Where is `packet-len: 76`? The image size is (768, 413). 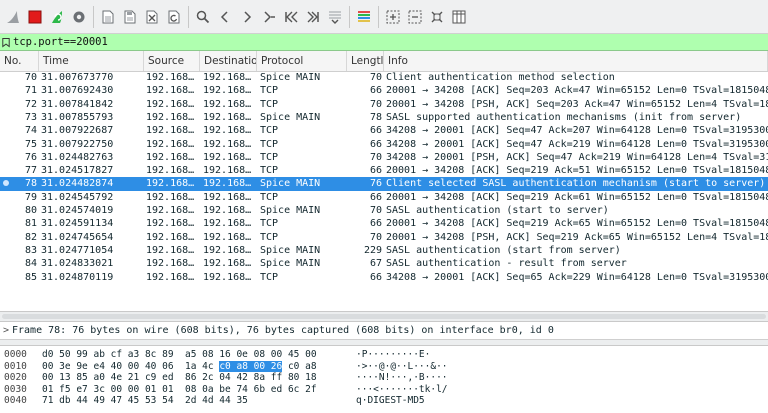
packet-len: 76 is located at coordinates (375, 184).